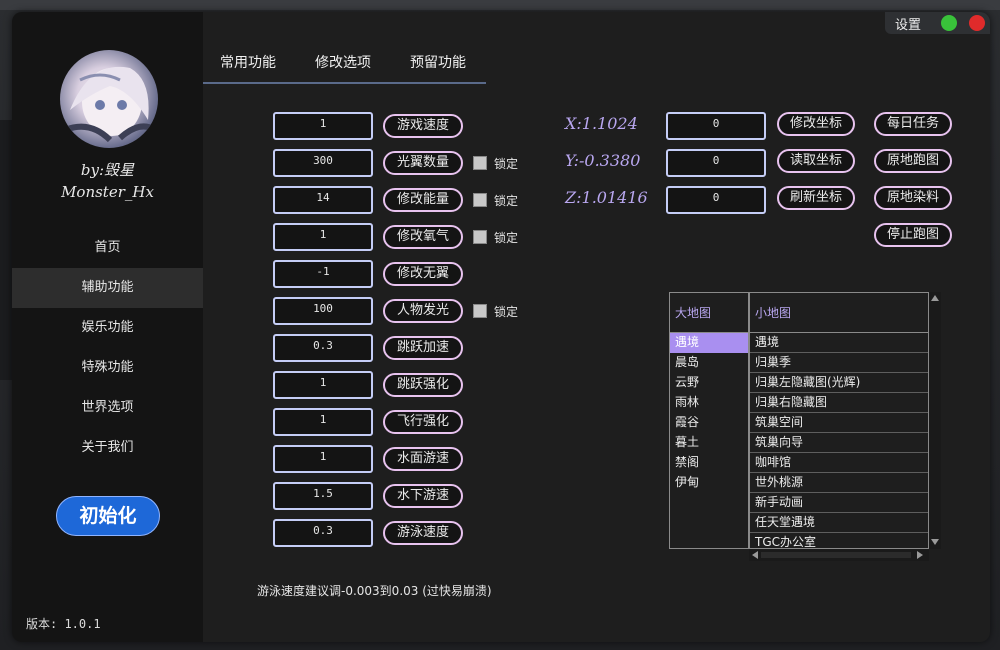 Image resolution: width=1000 pixels, height=650 pixels. I want to click on tab-modify: 修改选项, so click(343, 62).